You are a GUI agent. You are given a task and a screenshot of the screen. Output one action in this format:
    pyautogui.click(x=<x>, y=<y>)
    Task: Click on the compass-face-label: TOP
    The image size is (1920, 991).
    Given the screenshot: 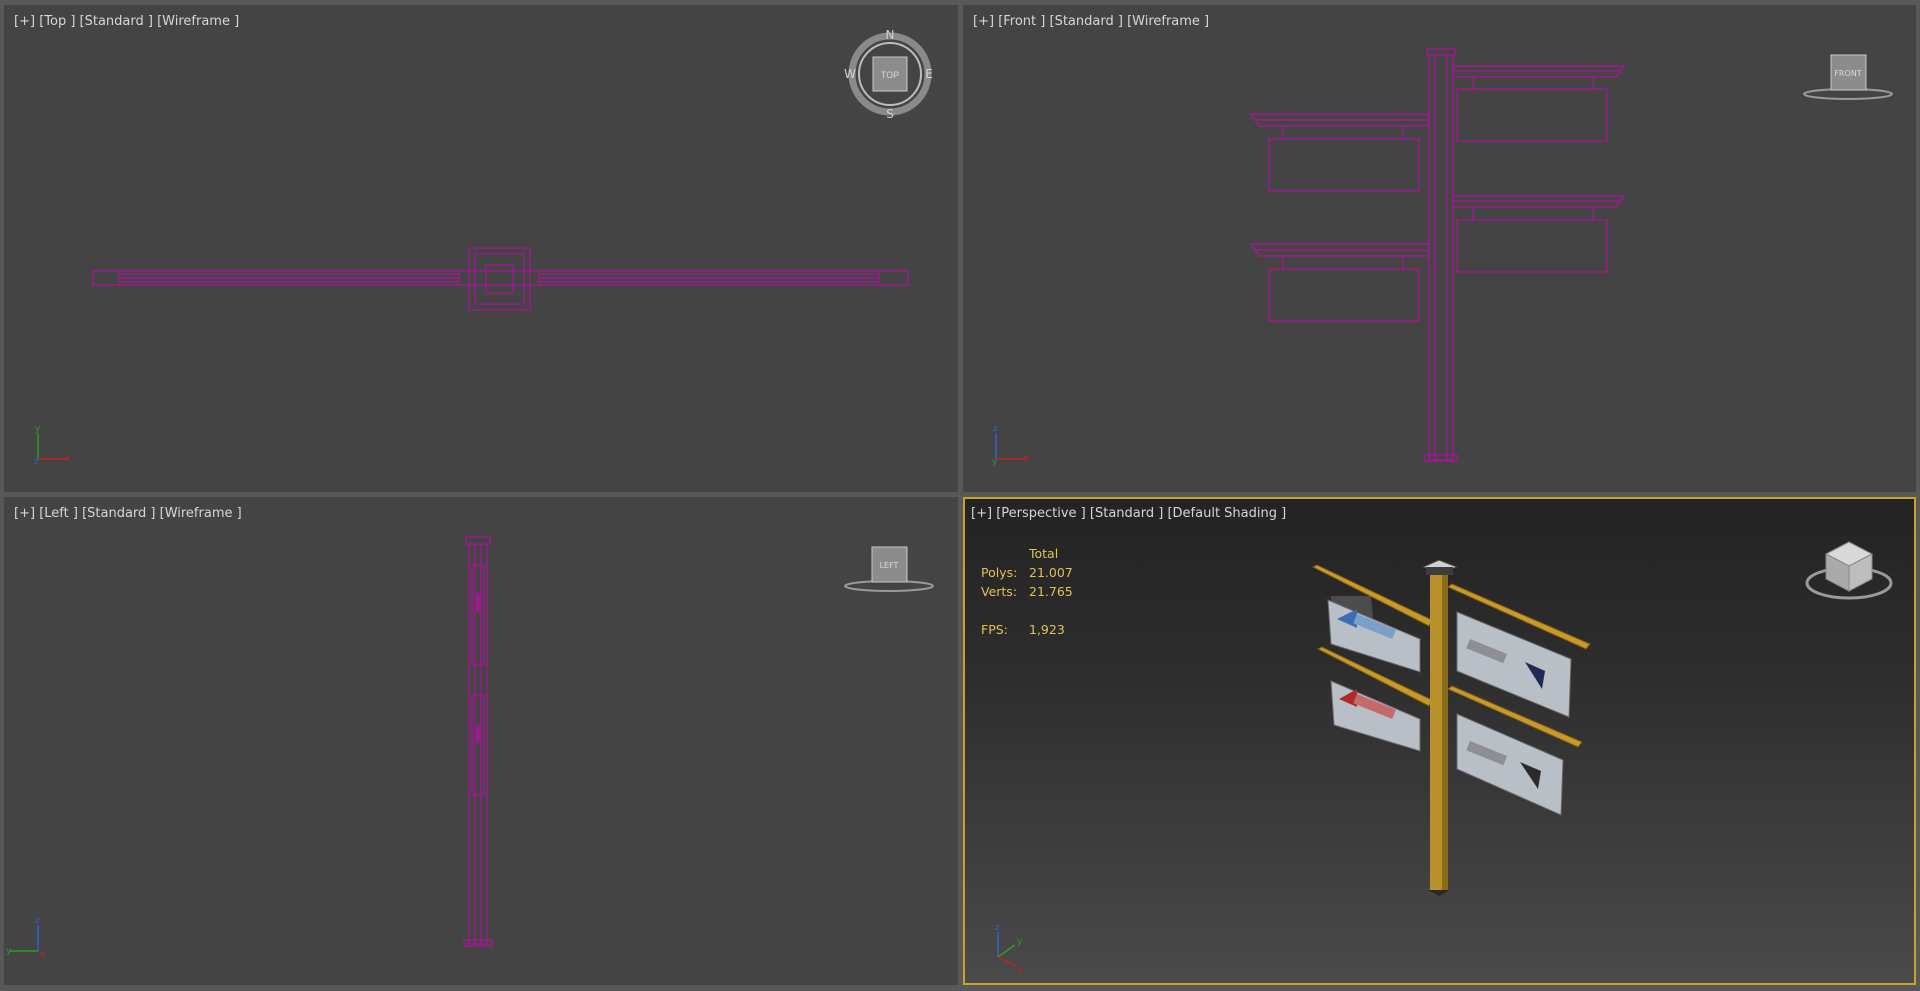 What is the action you would take?
    pyautogui.click(x=890, y=75)
    